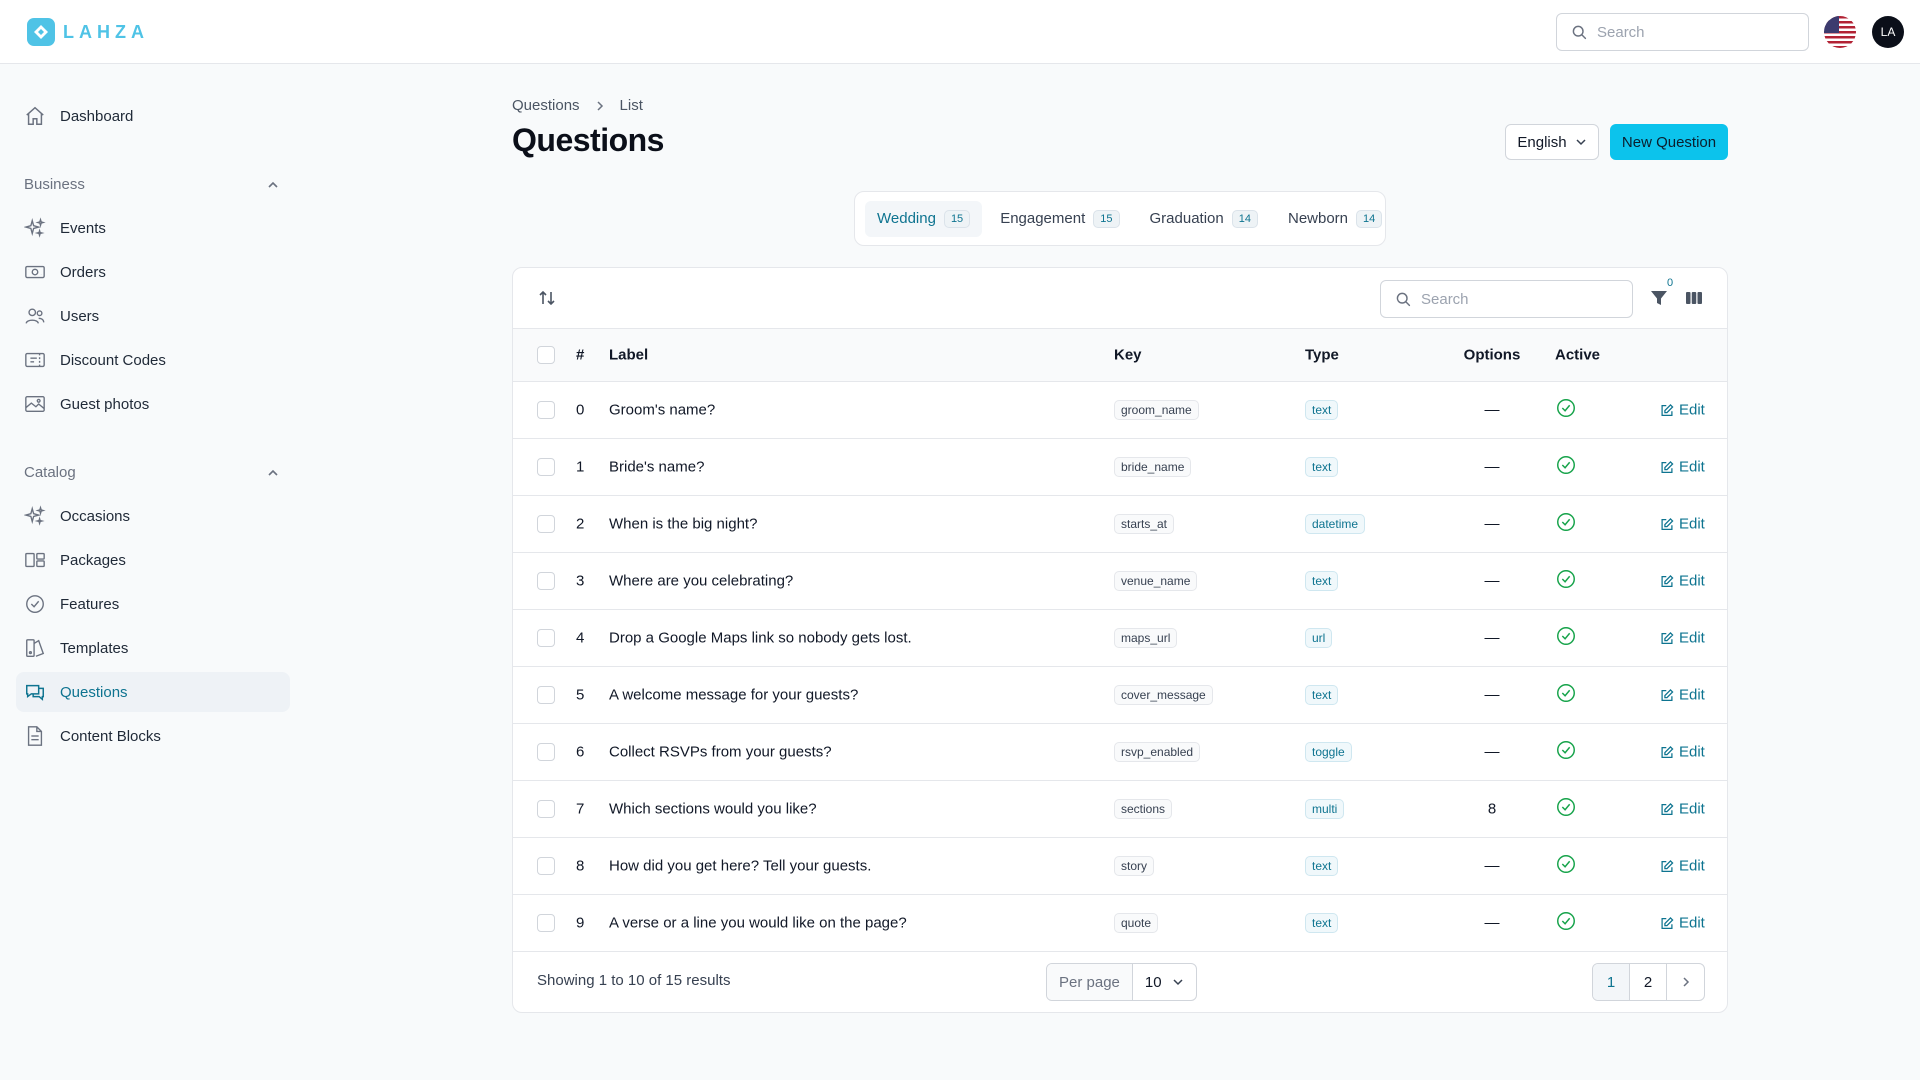  I want to click on sidebar-group-catalog: Catalog, so click(152, 472).